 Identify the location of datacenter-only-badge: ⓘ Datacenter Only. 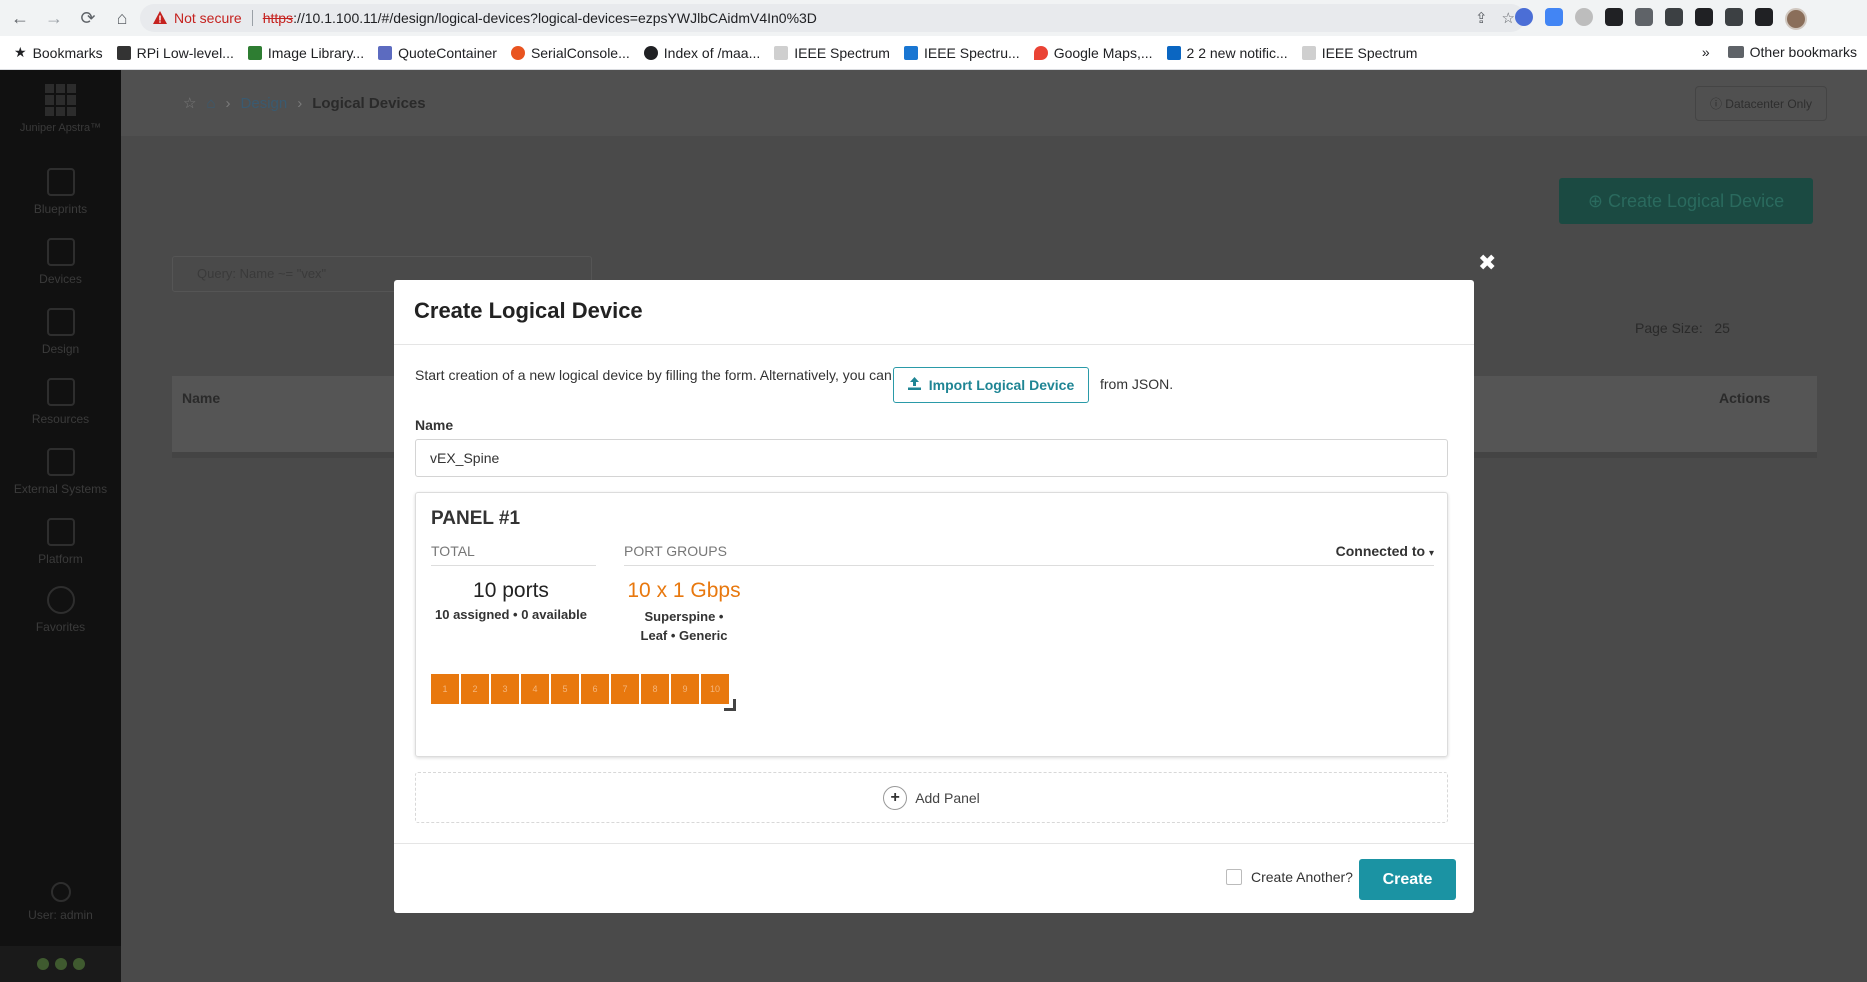
(1760, 103).